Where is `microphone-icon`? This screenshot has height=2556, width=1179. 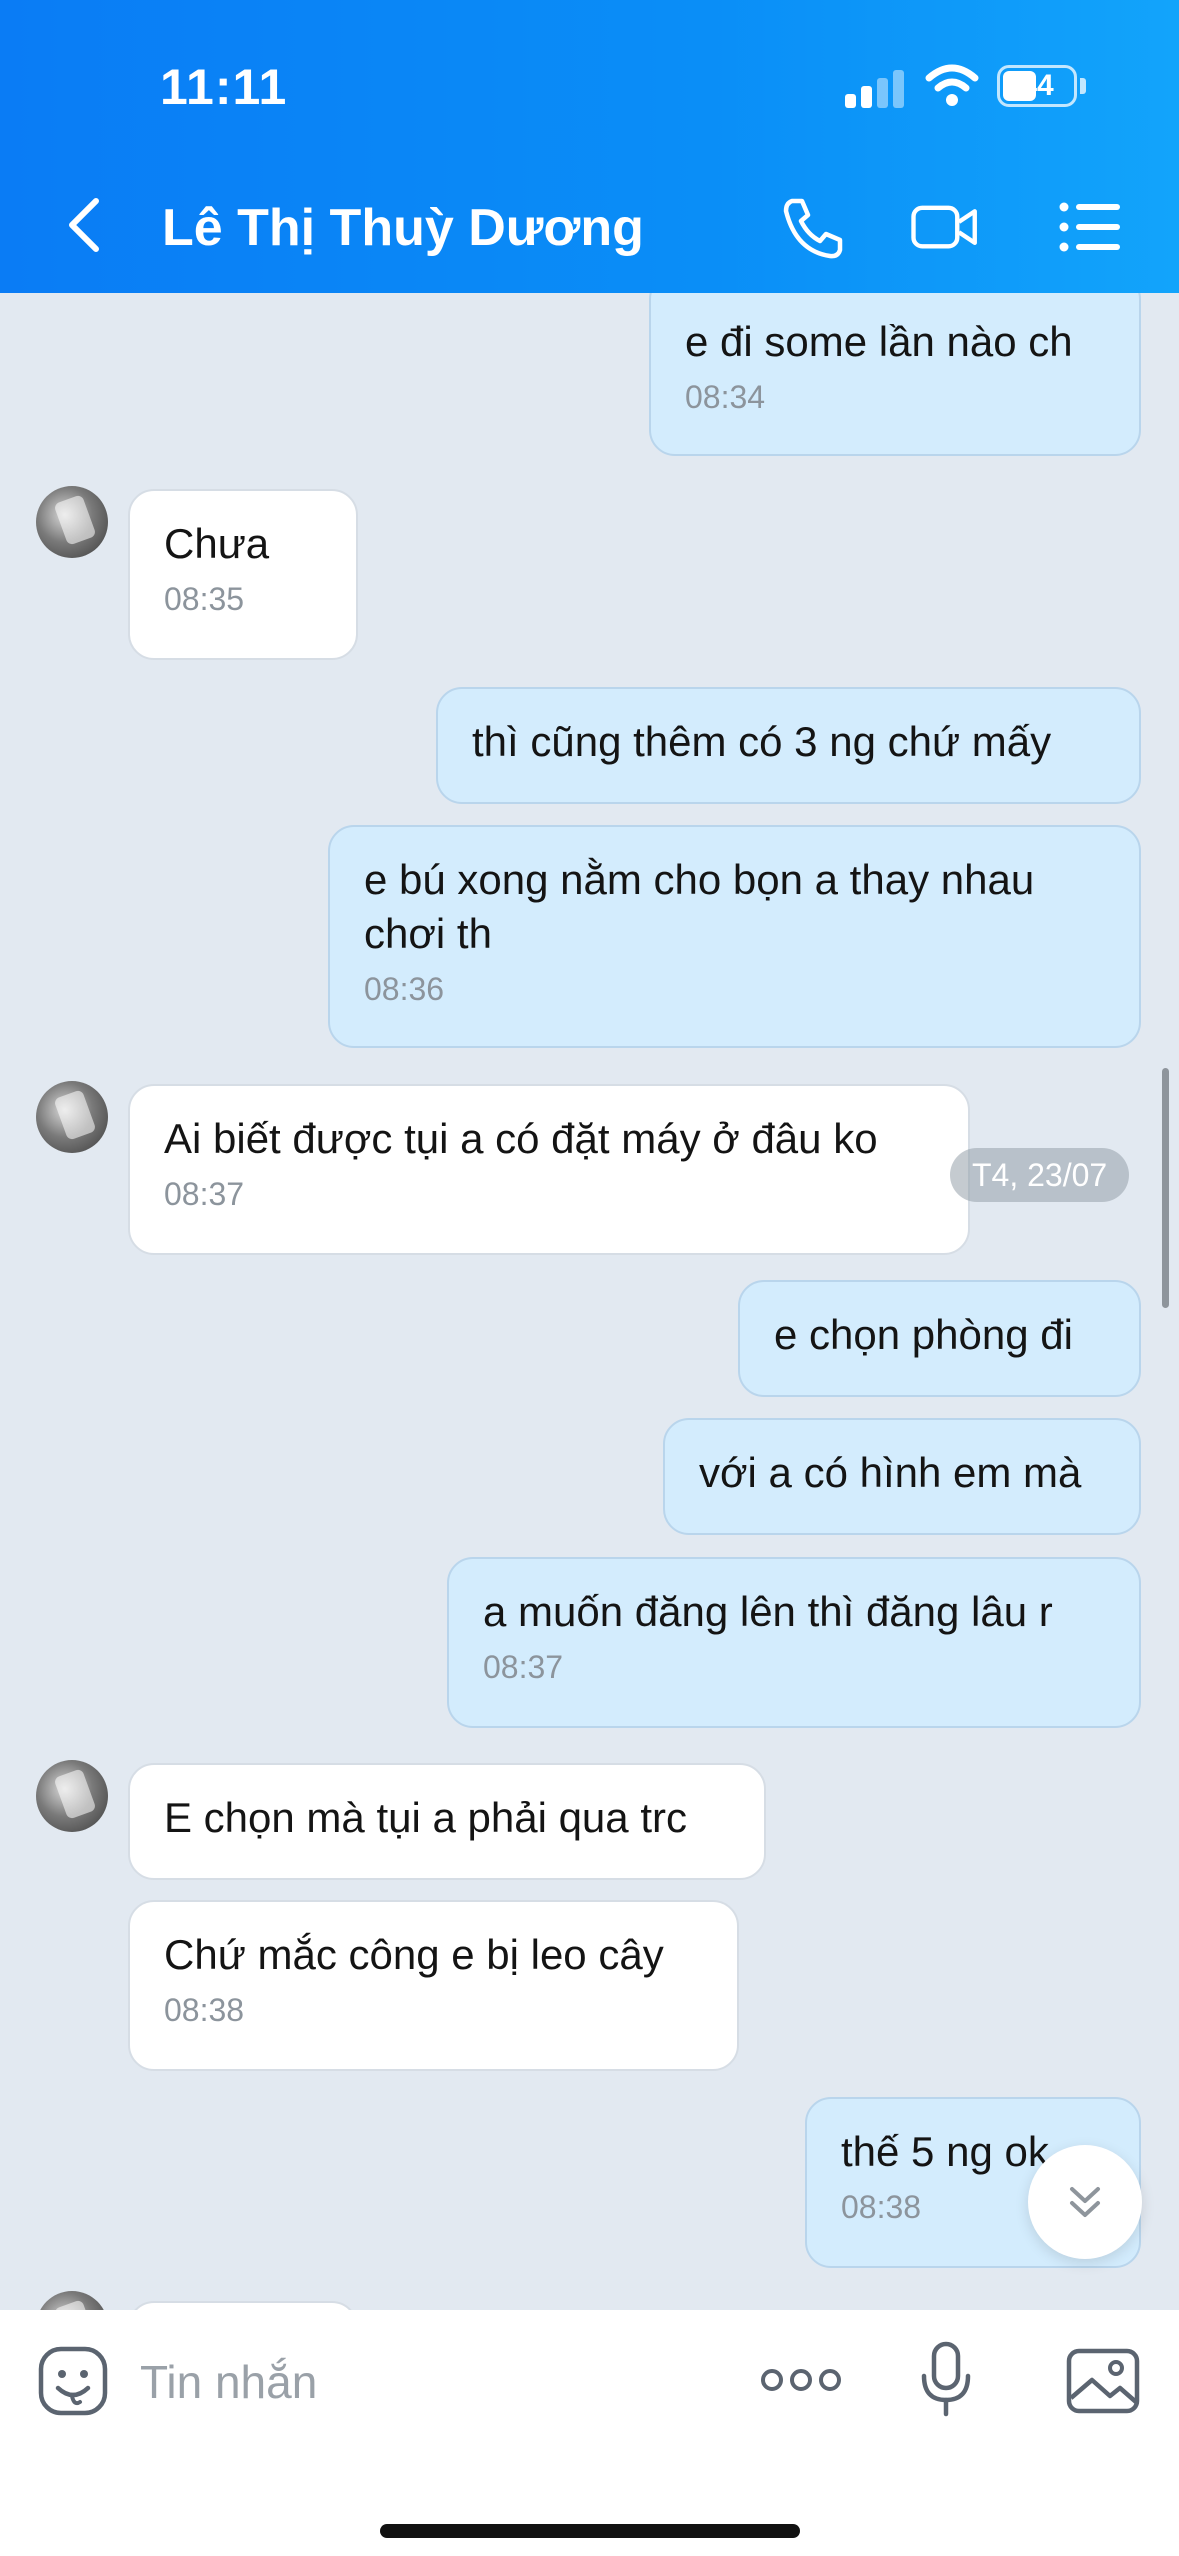 microphone-icon is located at coordinates (946, 2380).